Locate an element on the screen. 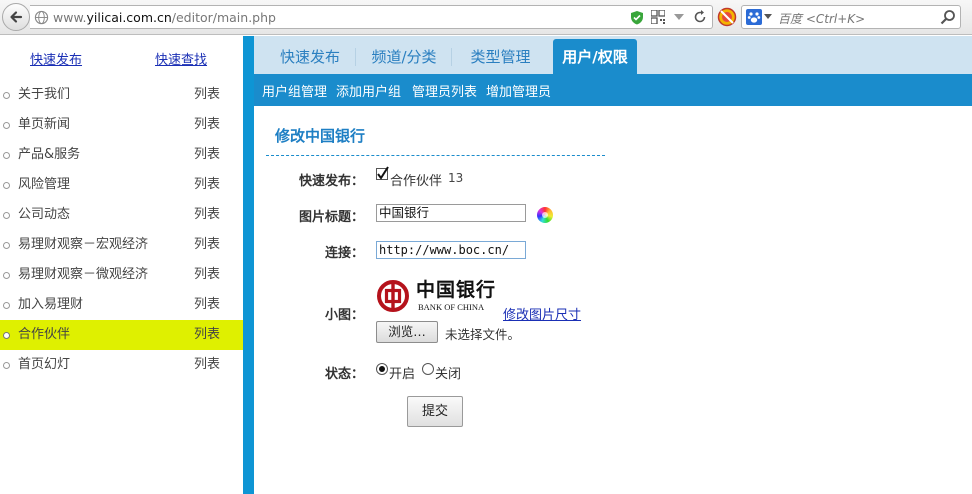 The image size is (972, 494). back-arrow-icon is located at coordinates (16, 17).